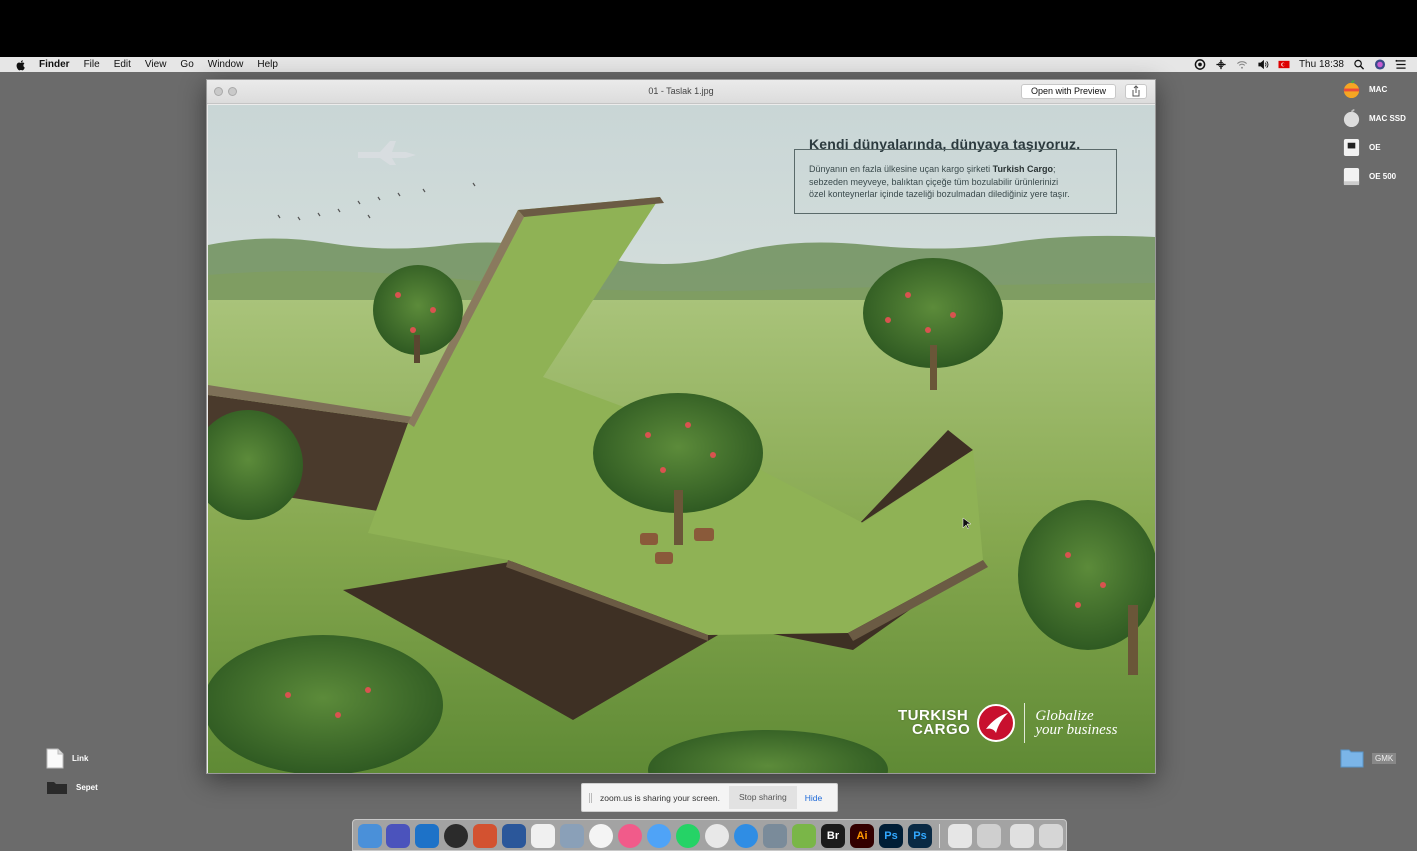  What do you see at coordinates (1076, 730) in the screenshot?
I see `slogan-line-2: your business` at bounding box center [1076, 730].